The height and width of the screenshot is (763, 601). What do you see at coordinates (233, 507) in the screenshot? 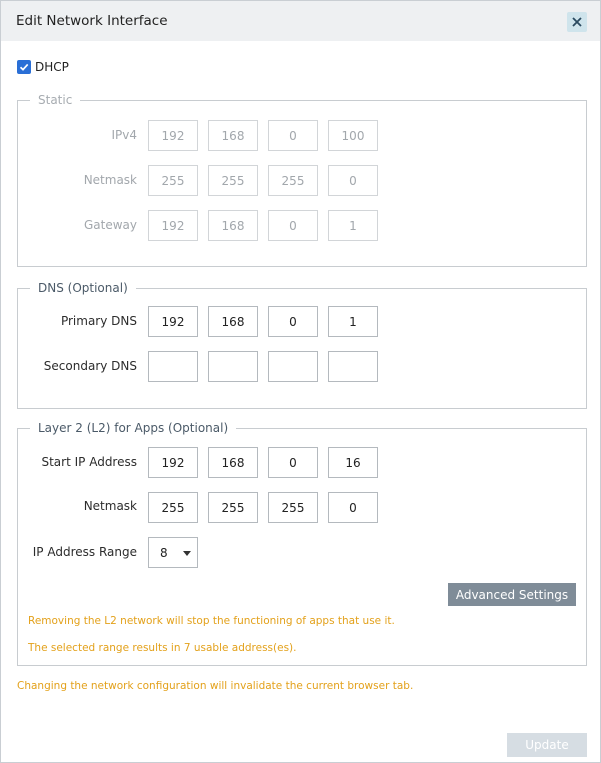
I see `l2-netmask-octet-2: 255` at bounding box center [233, 507].